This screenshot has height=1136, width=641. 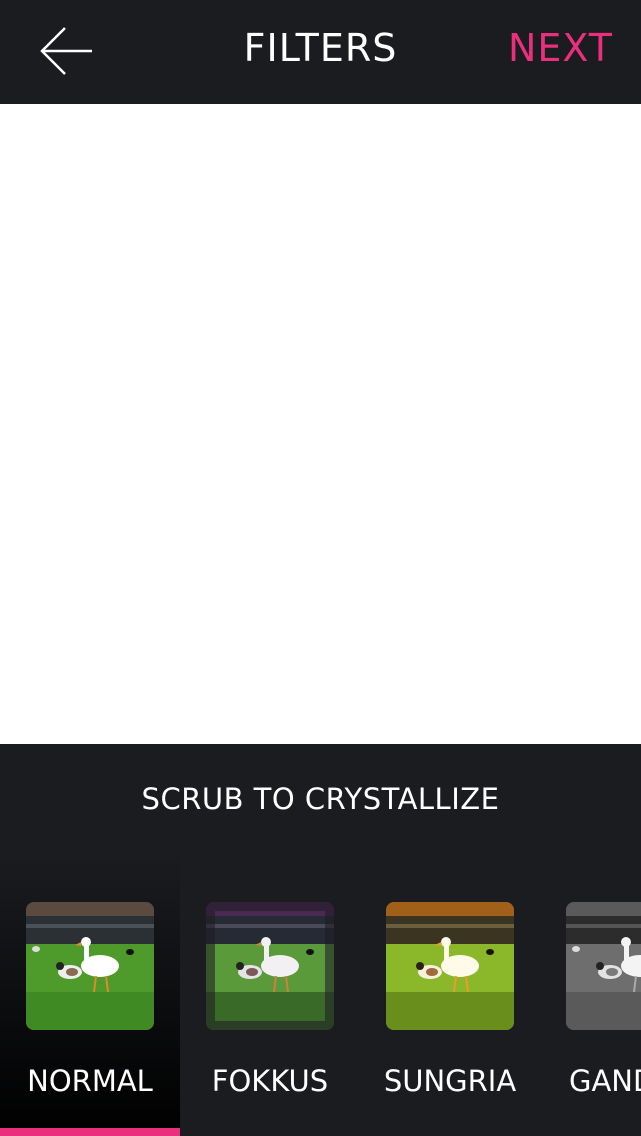 I want to click on filter-fokkus: FOKKUS, so click(x=270, y=994).